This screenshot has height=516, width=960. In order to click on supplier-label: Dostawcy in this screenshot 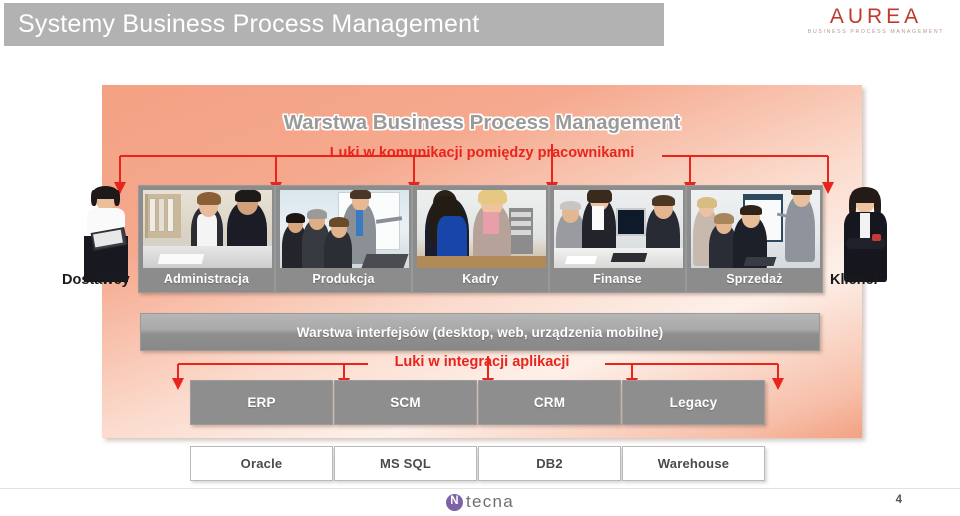, I will do `click(96, 280)`.